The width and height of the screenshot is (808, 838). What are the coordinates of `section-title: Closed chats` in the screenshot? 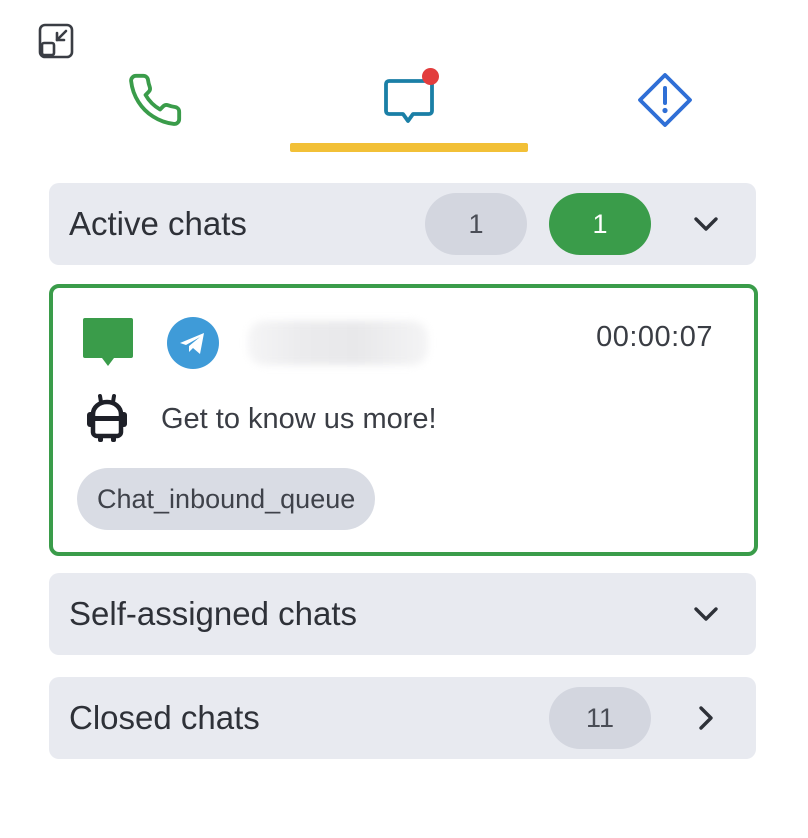 It's located at (164, 717).